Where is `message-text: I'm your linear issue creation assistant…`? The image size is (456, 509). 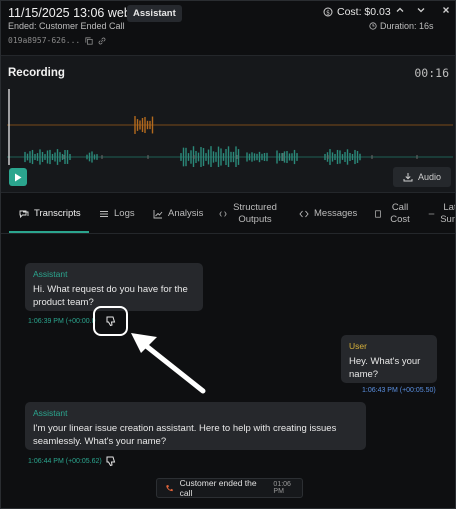 message-text: I'm your linear issue creation assistant… is located at coordinates (185, 435).